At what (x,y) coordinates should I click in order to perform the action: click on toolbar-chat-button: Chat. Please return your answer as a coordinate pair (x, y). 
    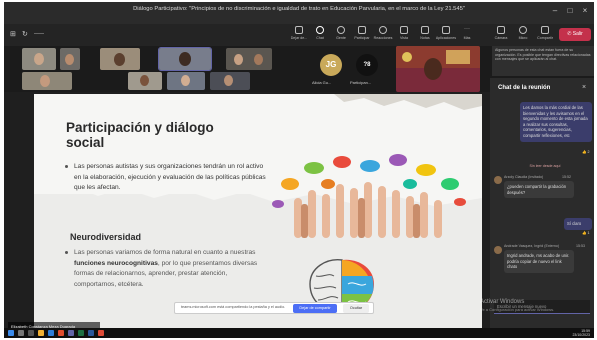
    Looking at the image, I should click on (320, 35).